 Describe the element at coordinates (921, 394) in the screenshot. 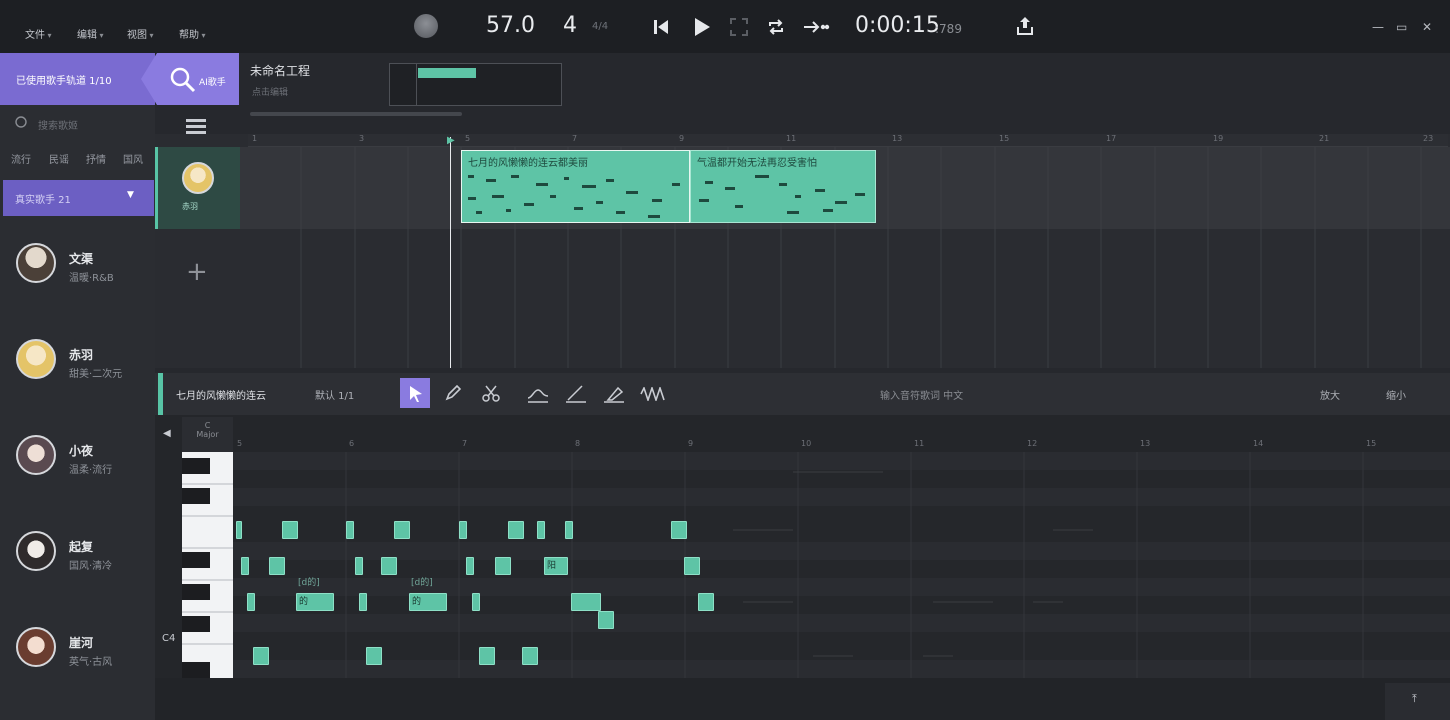

I see `lyric-input-hint: 输入音符歌词 中文` at that location.